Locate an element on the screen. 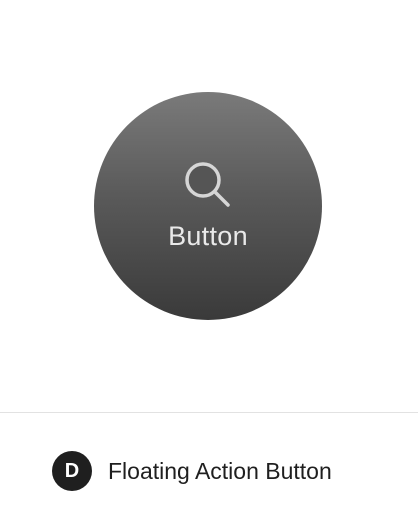 The height and width of the screenshot is (526, 418). divider is located at coordinates (209, 412).